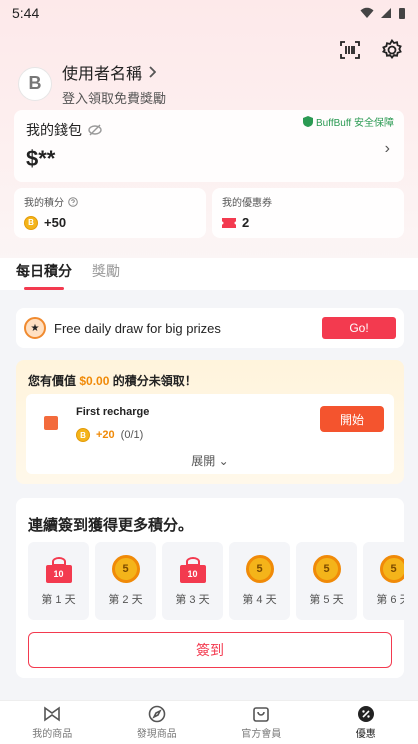 The image size is (418, 744). I want to click on unclaimed-amount: $0.00, so click(94, 381).